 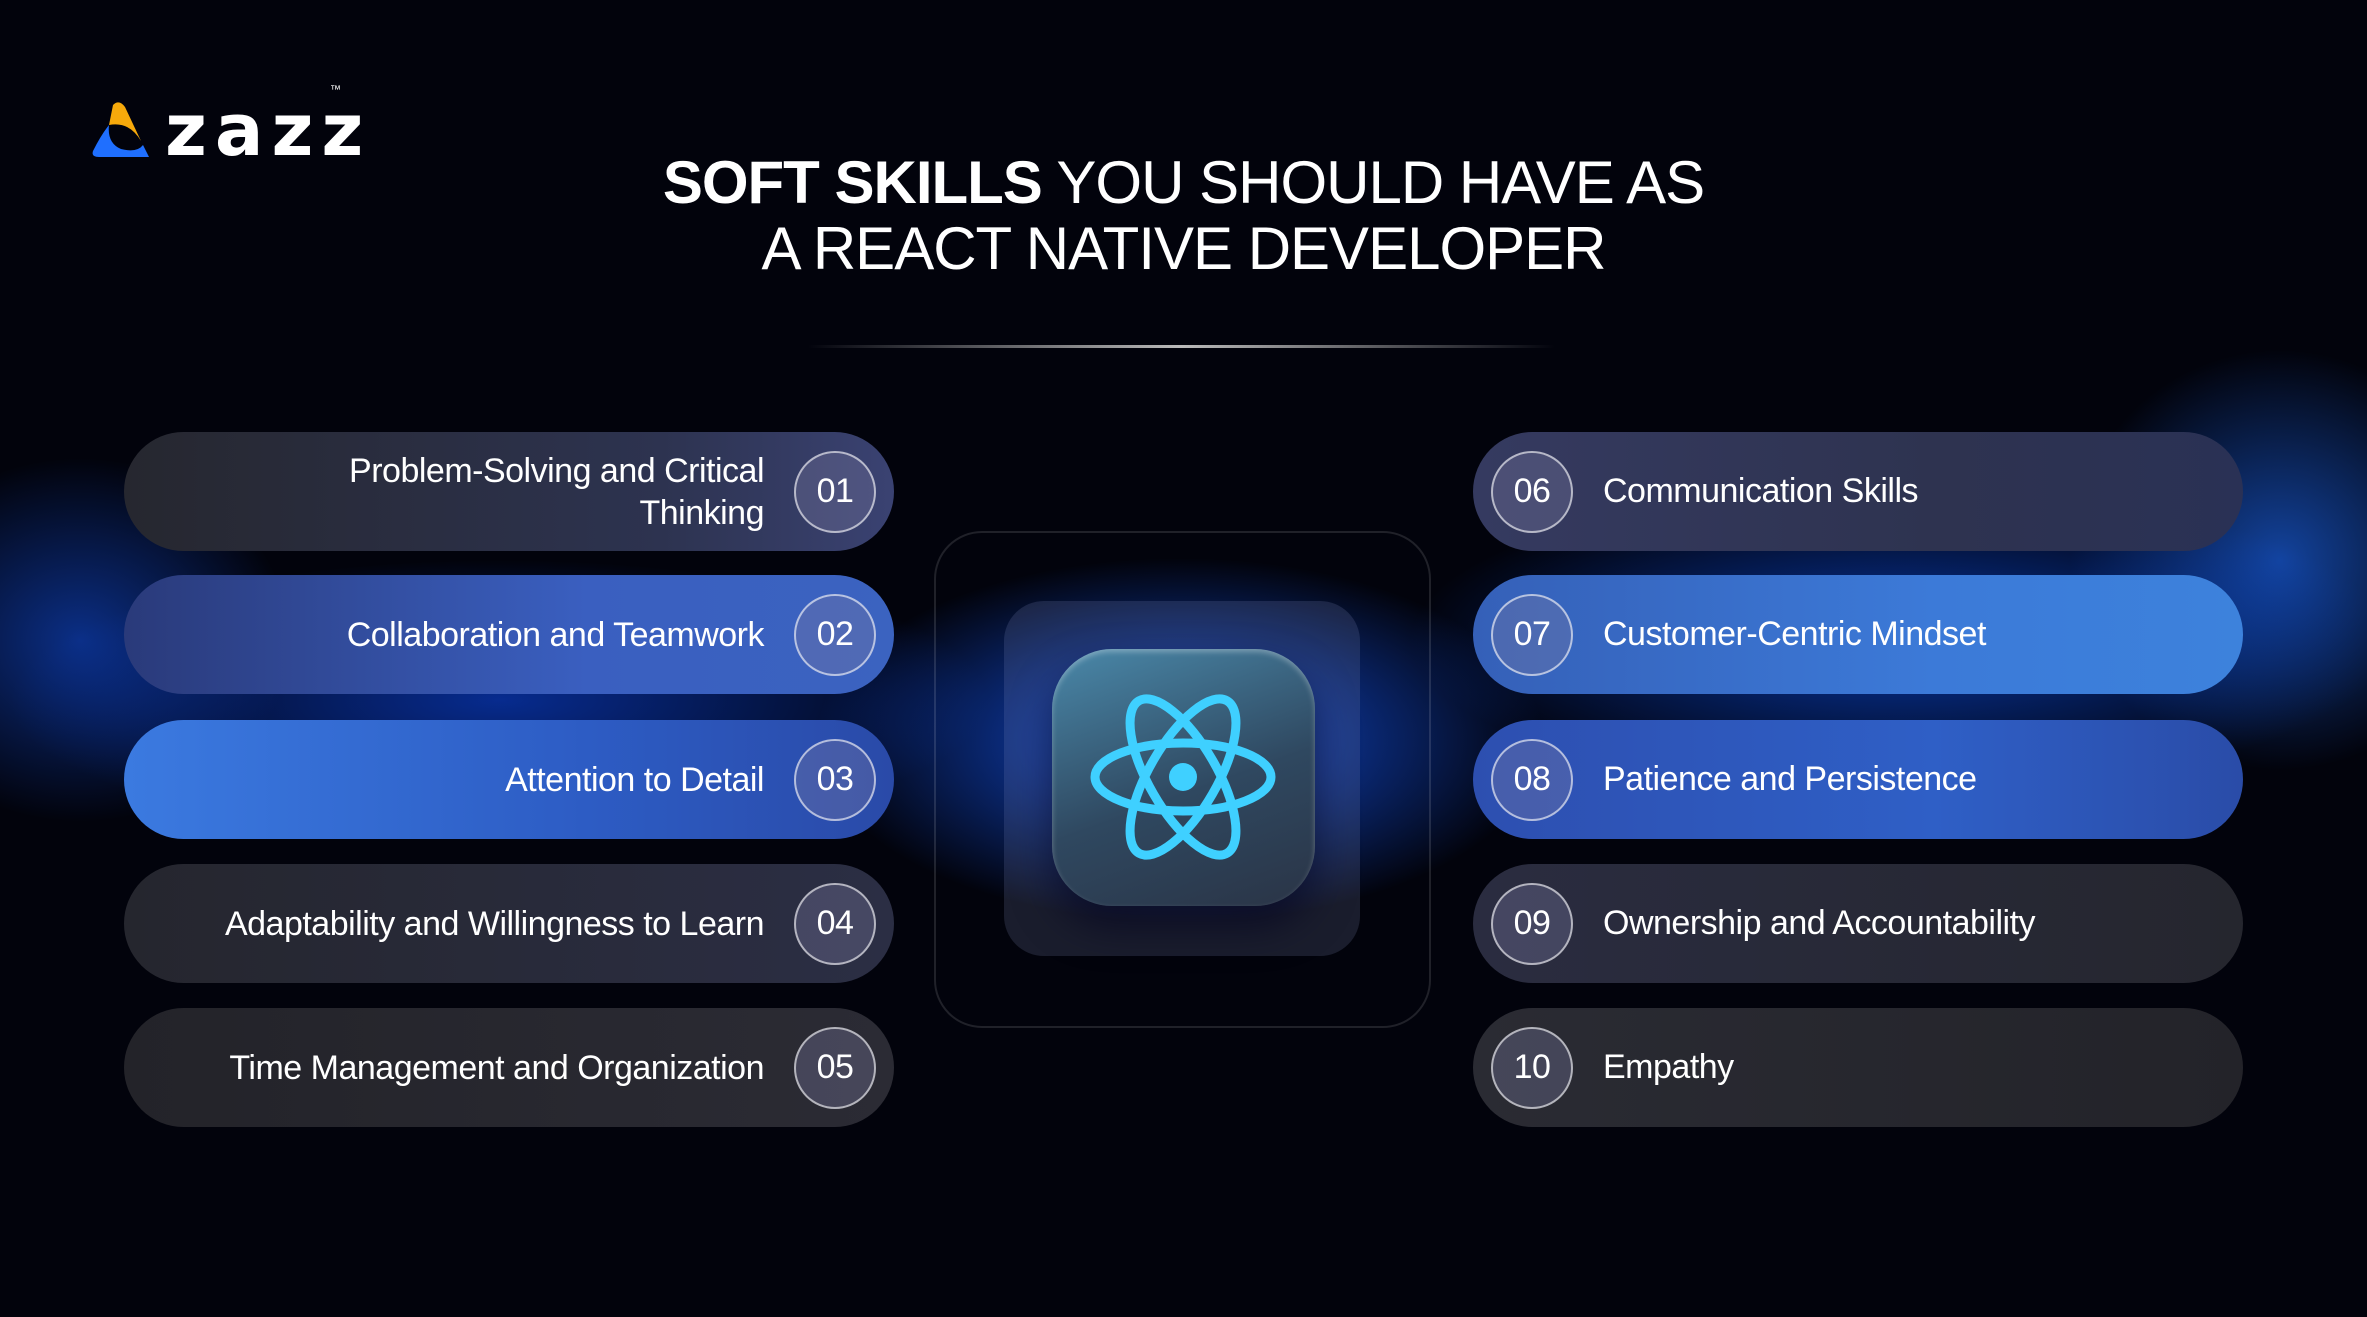 What do you see at coordinates (835, 491) in the screenshot?
I see `skill-number-badge: 01` at bounding box center [835, 491].